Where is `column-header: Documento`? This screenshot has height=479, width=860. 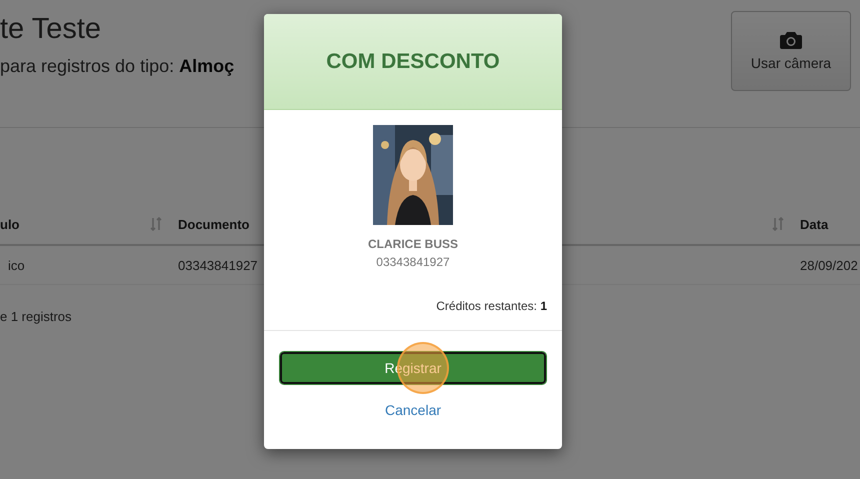 column-header: Documento is located at coordinates (214, 224).